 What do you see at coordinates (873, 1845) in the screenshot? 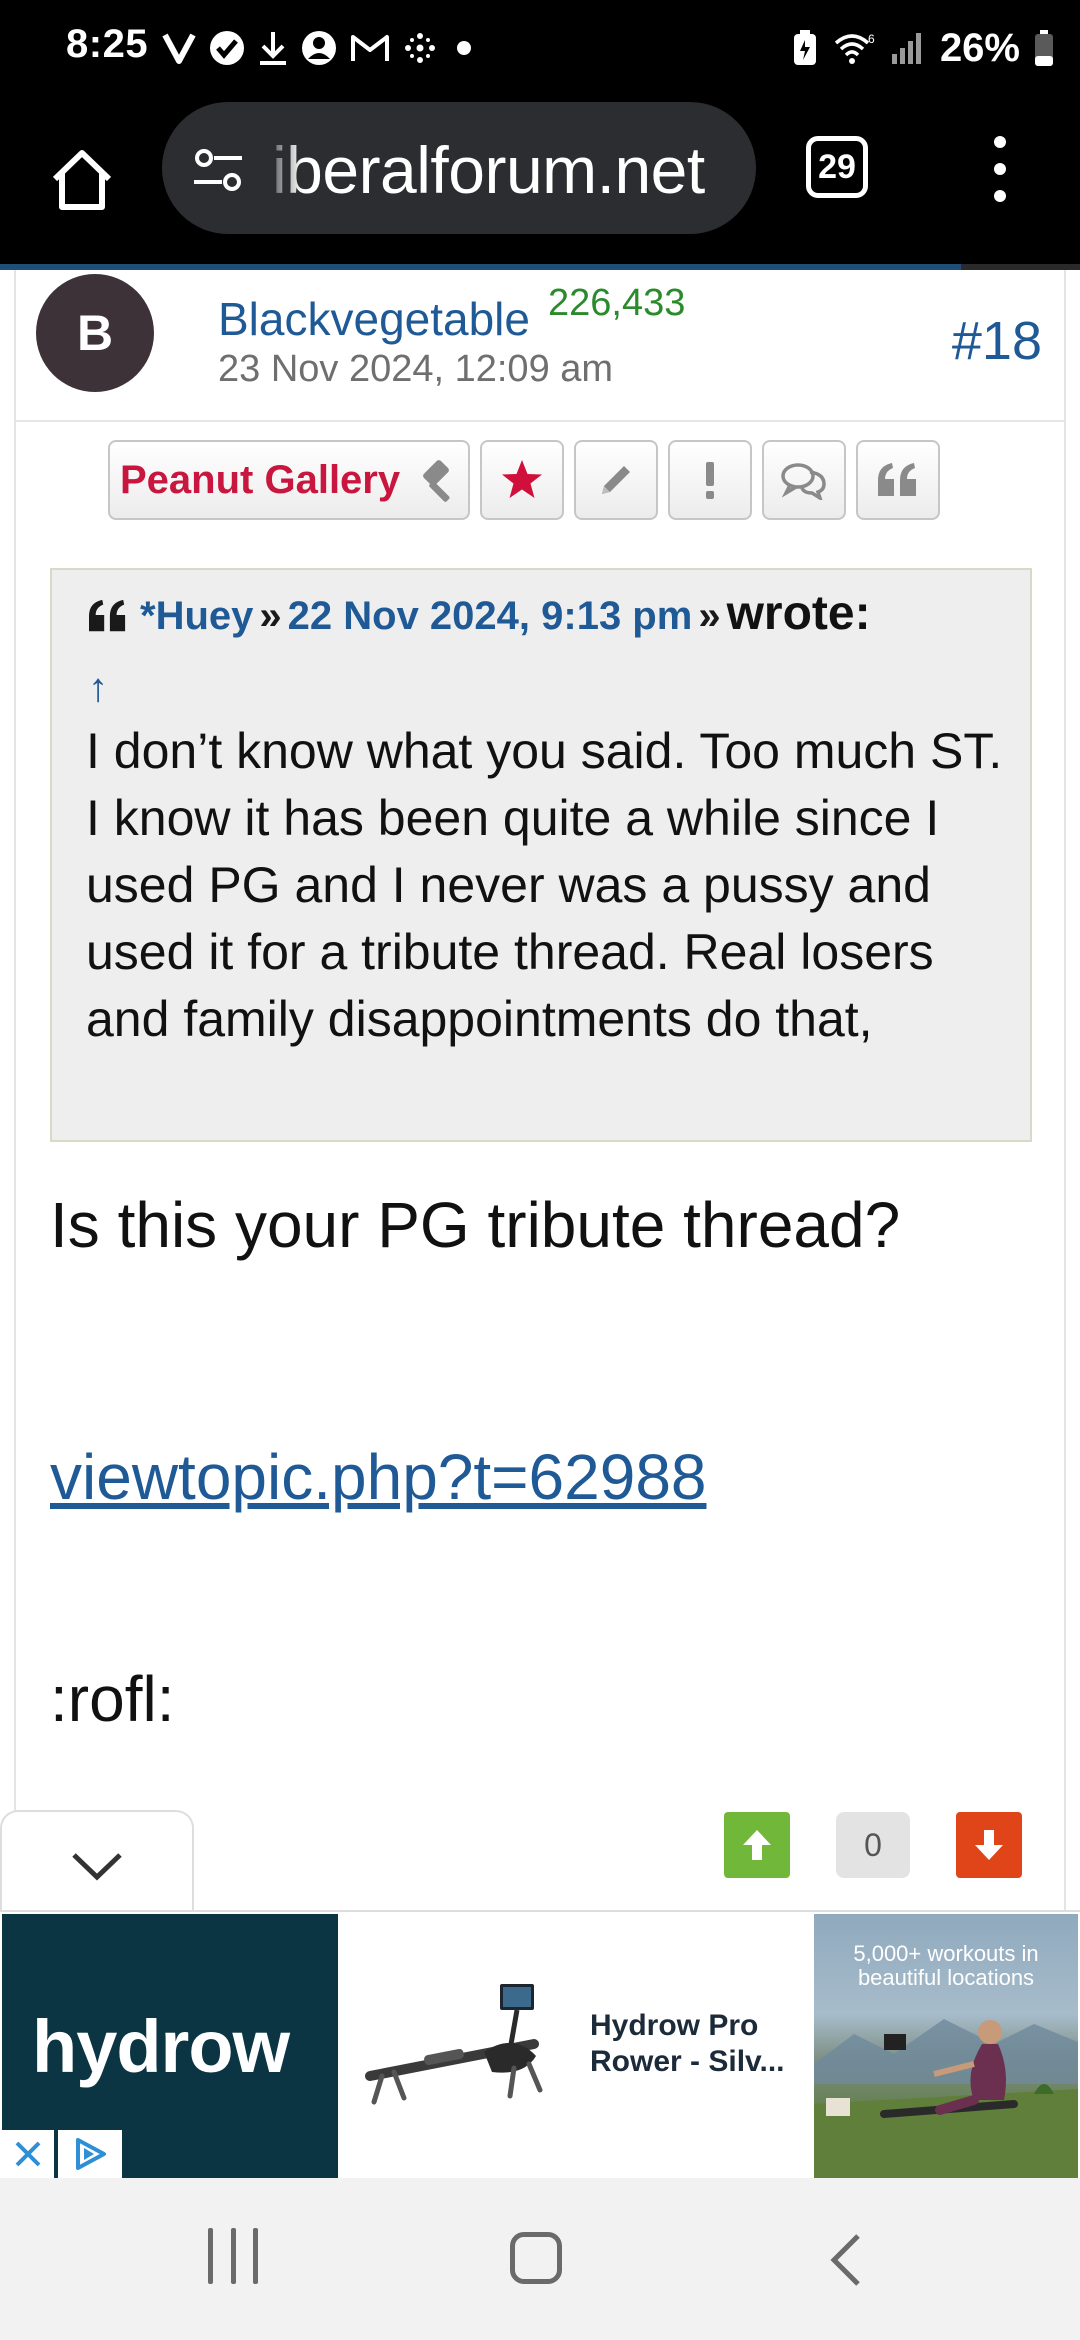
I see `vote-count: 0` at bounding box center [873, 1845].